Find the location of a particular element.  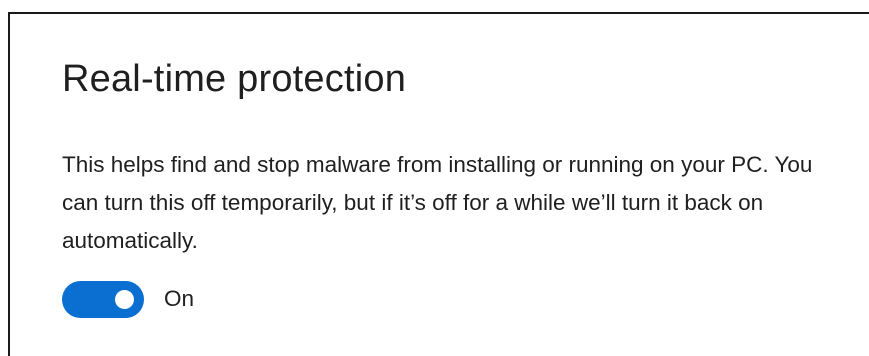

panel-border-left is located at coordinates (9, 184).